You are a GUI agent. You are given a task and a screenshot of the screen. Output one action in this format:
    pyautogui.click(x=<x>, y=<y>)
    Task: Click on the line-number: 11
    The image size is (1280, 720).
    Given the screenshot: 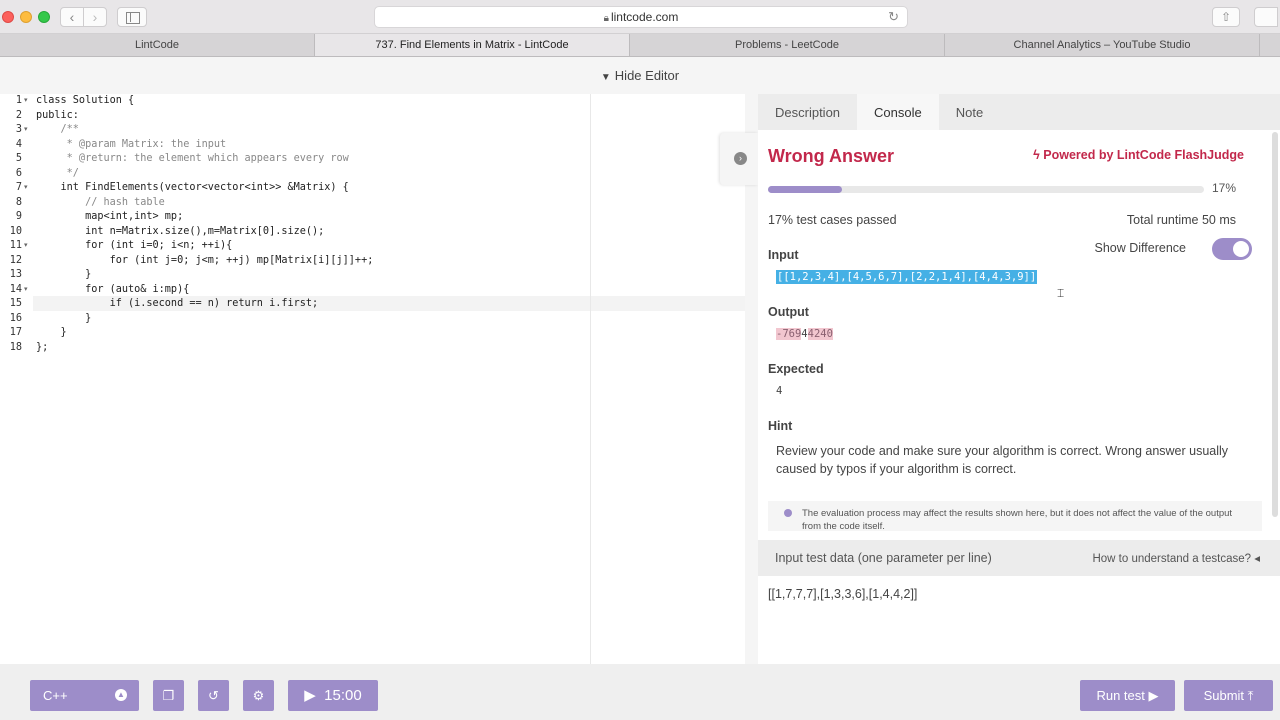 What is the action you would take?
    pyautogui.click(x=15, y=245)
    